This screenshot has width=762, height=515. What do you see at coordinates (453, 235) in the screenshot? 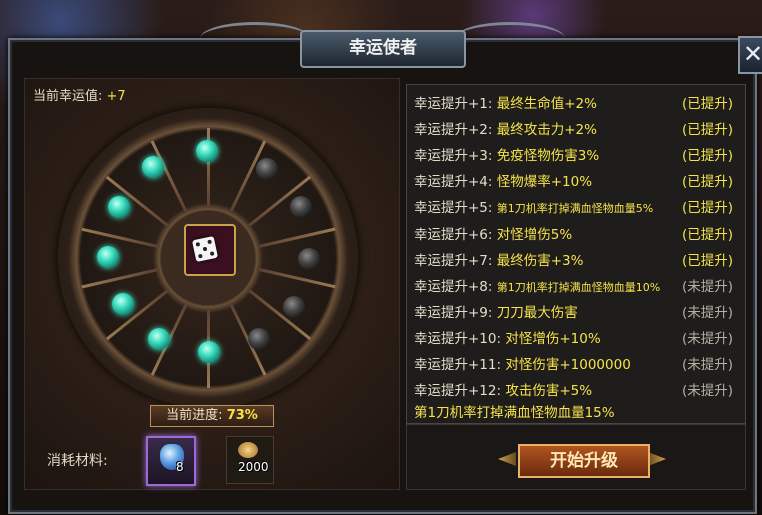
I see `upgrade-level: 幸运提升+6:` at bounding box center [453, 235].